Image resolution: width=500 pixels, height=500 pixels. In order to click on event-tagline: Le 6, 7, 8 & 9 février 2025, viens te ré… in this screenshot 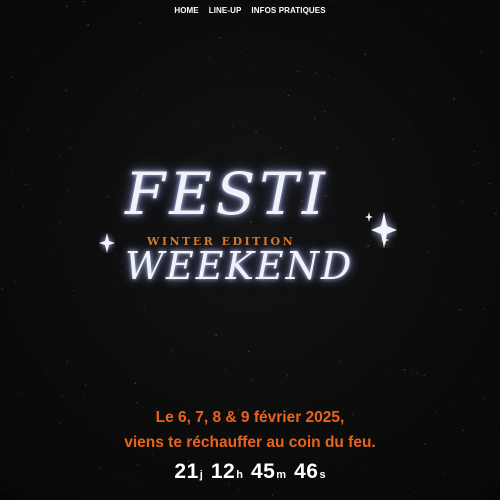, I will do `click(250, 430)`.